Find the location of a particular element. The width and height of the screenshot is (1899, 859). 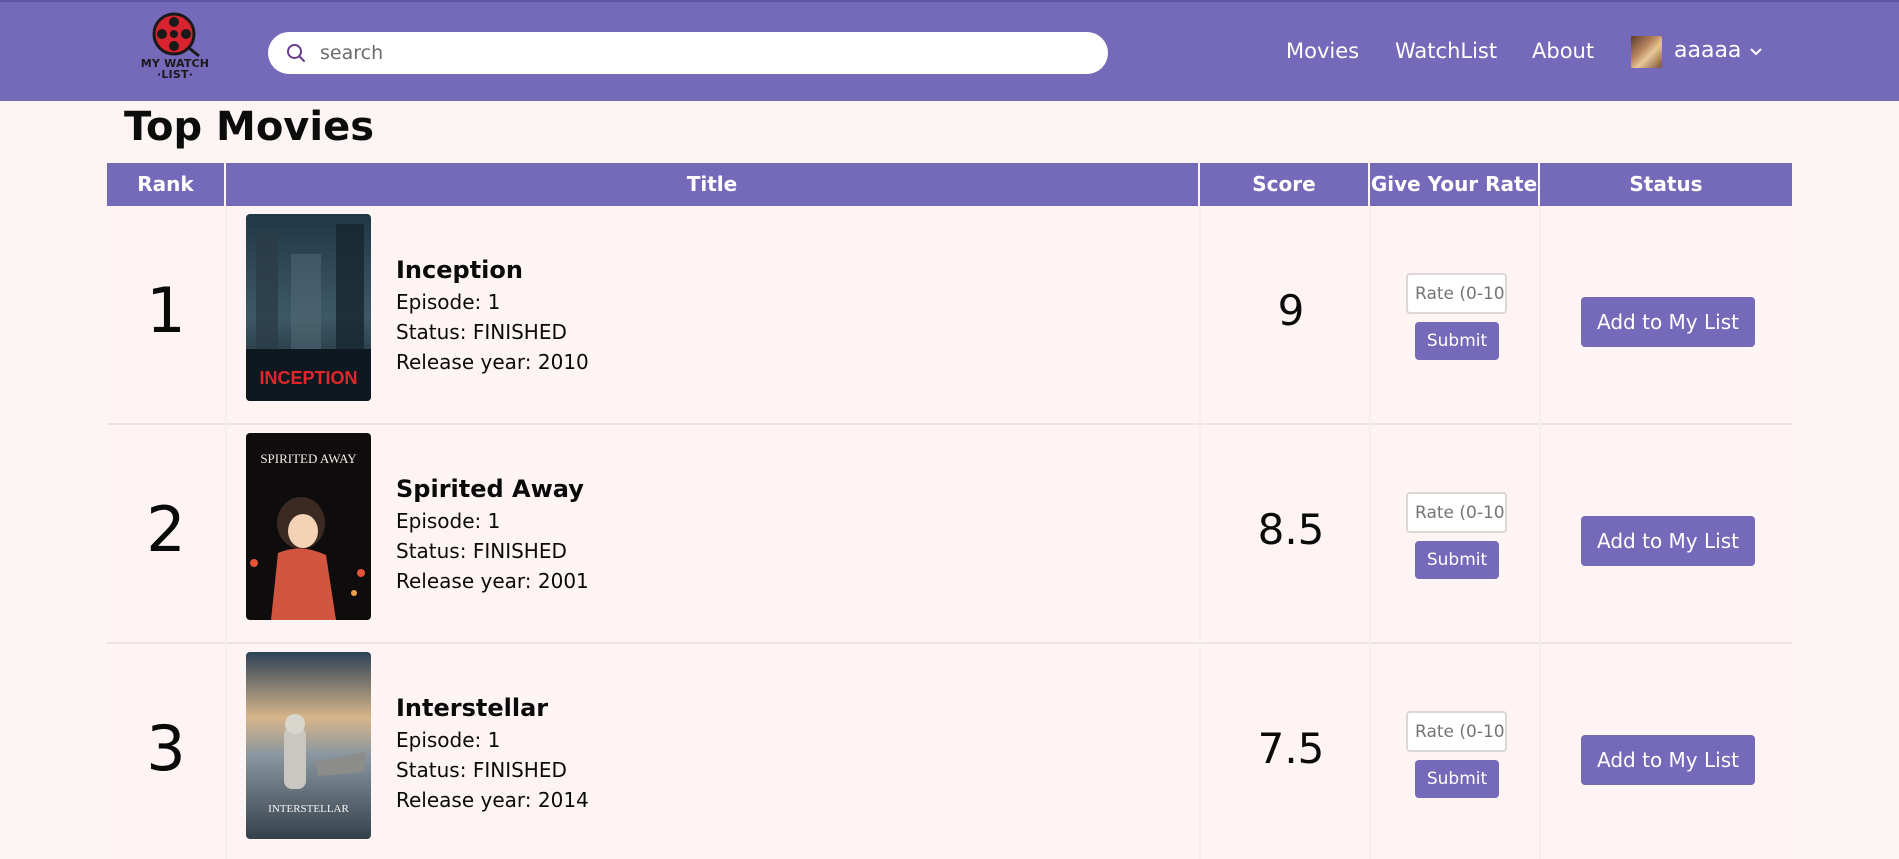

column-header-score: Score is located at coordinates (1285, 184).